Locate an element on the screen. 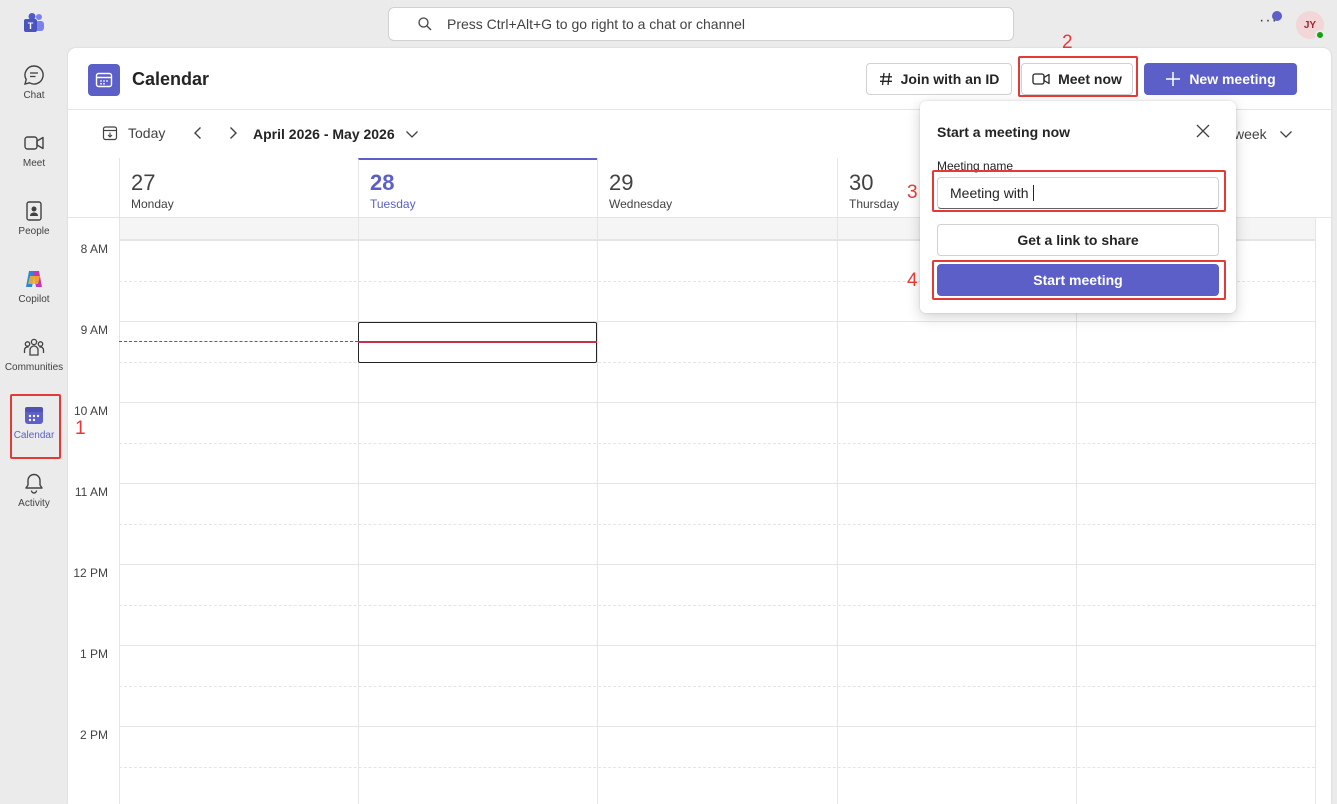 This screenshot has height=804, width=1337. teams-logo-icon: T is located at coordinates (34, 24).